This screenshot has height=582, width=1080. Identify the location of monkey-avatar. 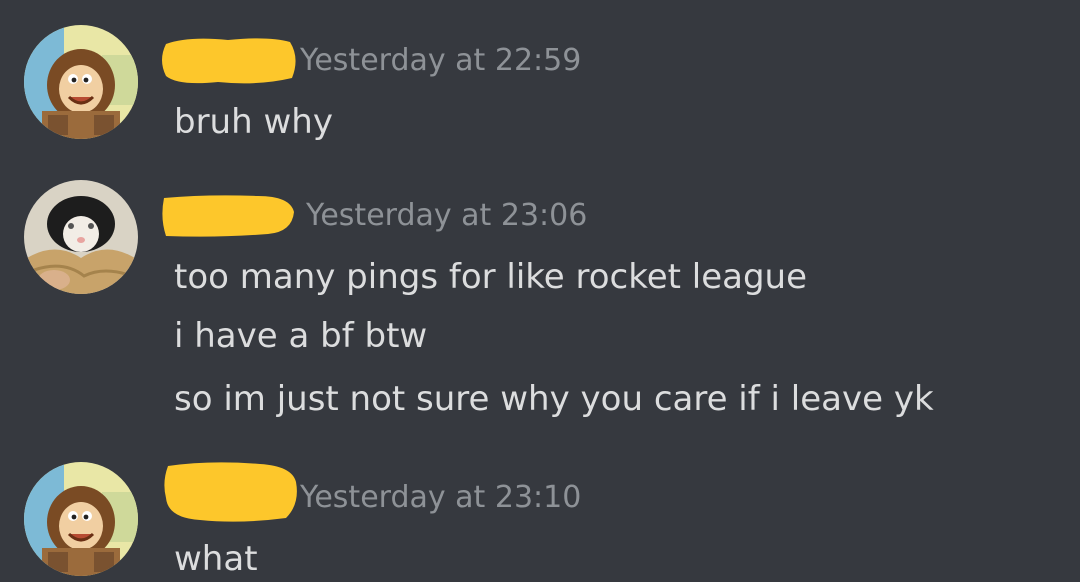
(81, 519).